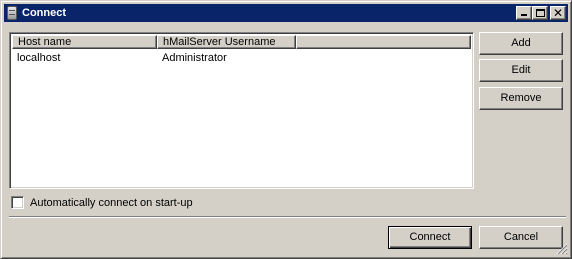  I want to click on minimize-icon, so click(524, 15).